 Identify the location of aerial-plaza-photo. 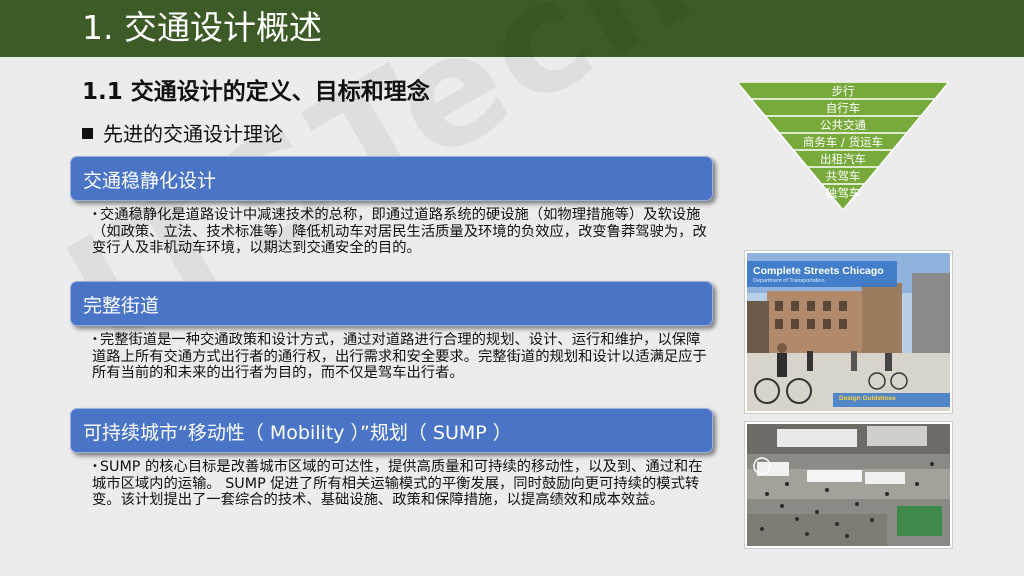
(848, 485).